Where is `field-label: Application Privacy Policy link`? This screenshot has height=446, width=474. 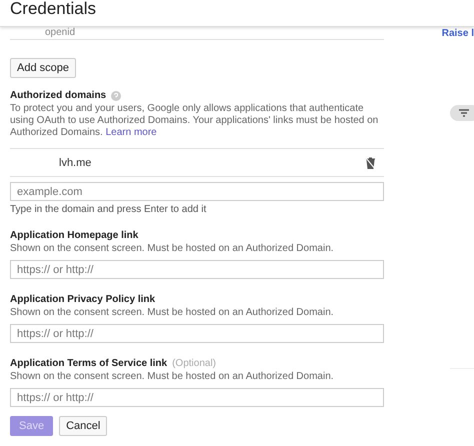 field-label: Application Privacy Policy link is located at coordinates (83, 299).